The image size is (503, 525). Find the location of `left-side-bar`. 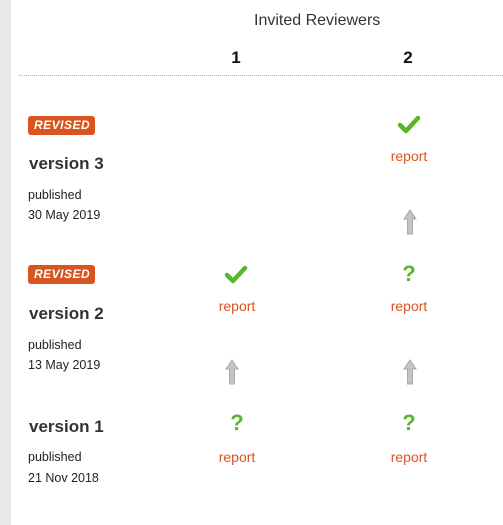

left-side-bar is located at coordinates (5, 262).